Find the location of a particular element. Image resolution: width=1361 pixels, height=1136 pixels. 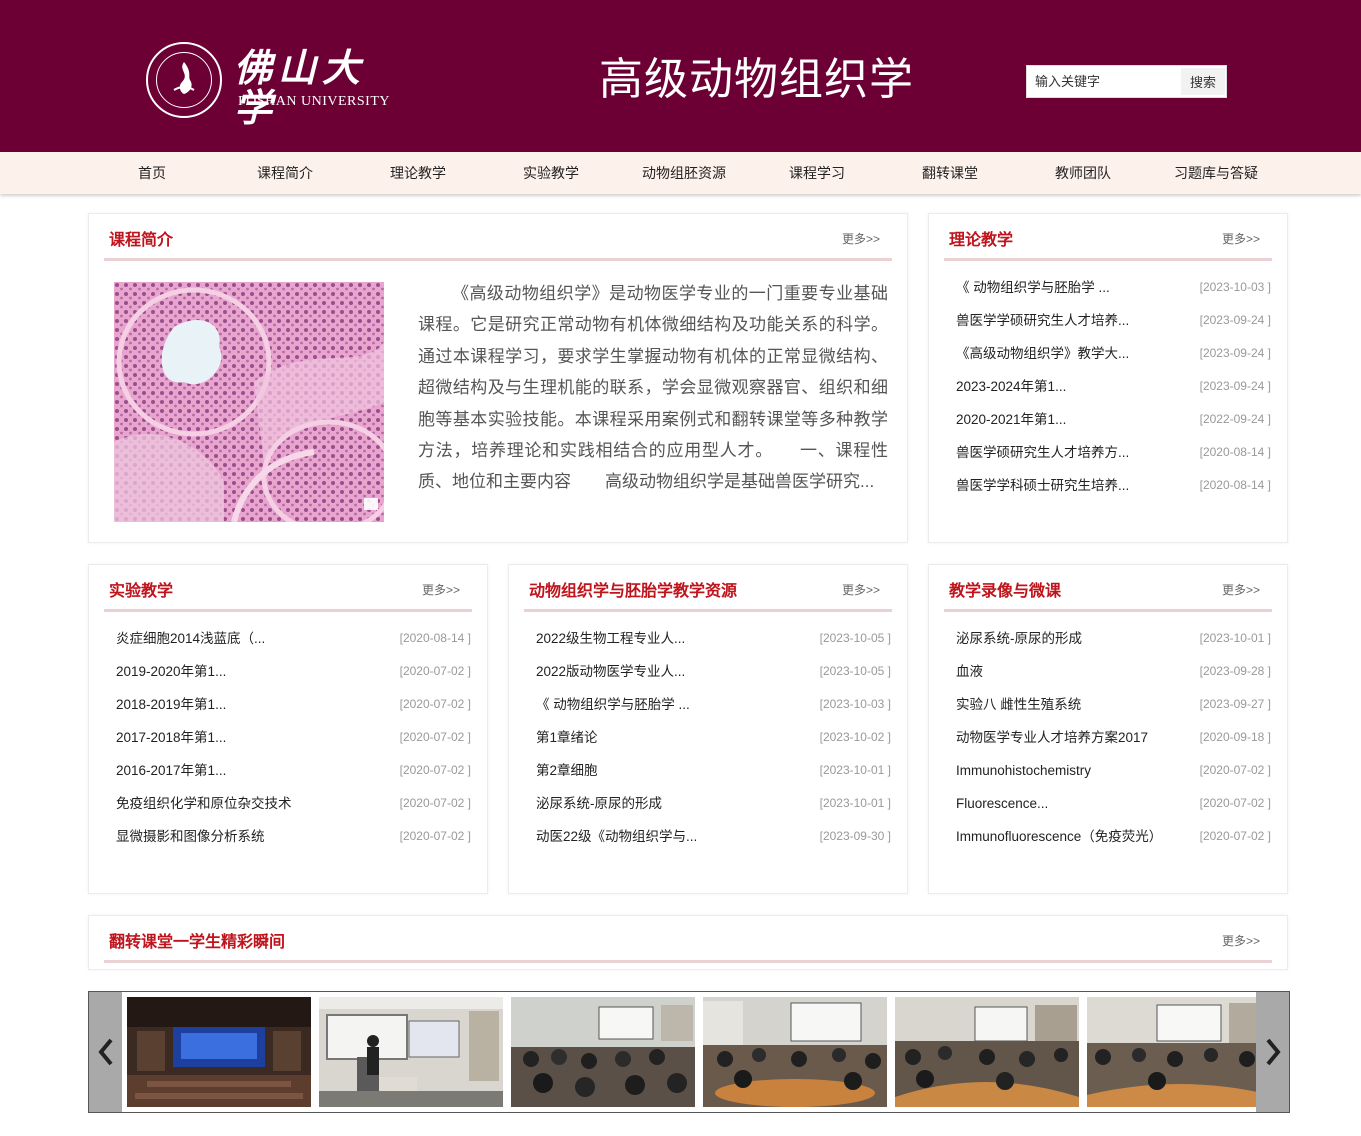

list-item: 2022版动物医学专业人... [2023-10-05 ] is located at coordinates (713, 671).